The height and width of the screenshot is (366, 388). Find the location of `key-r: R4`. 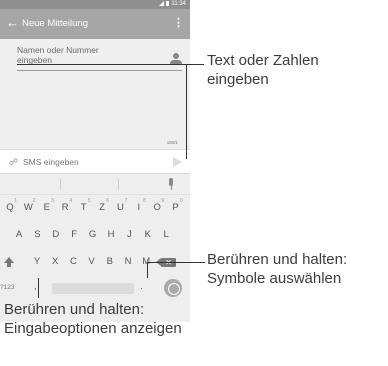

key-r: R4 is located at coordinates (65, 208).